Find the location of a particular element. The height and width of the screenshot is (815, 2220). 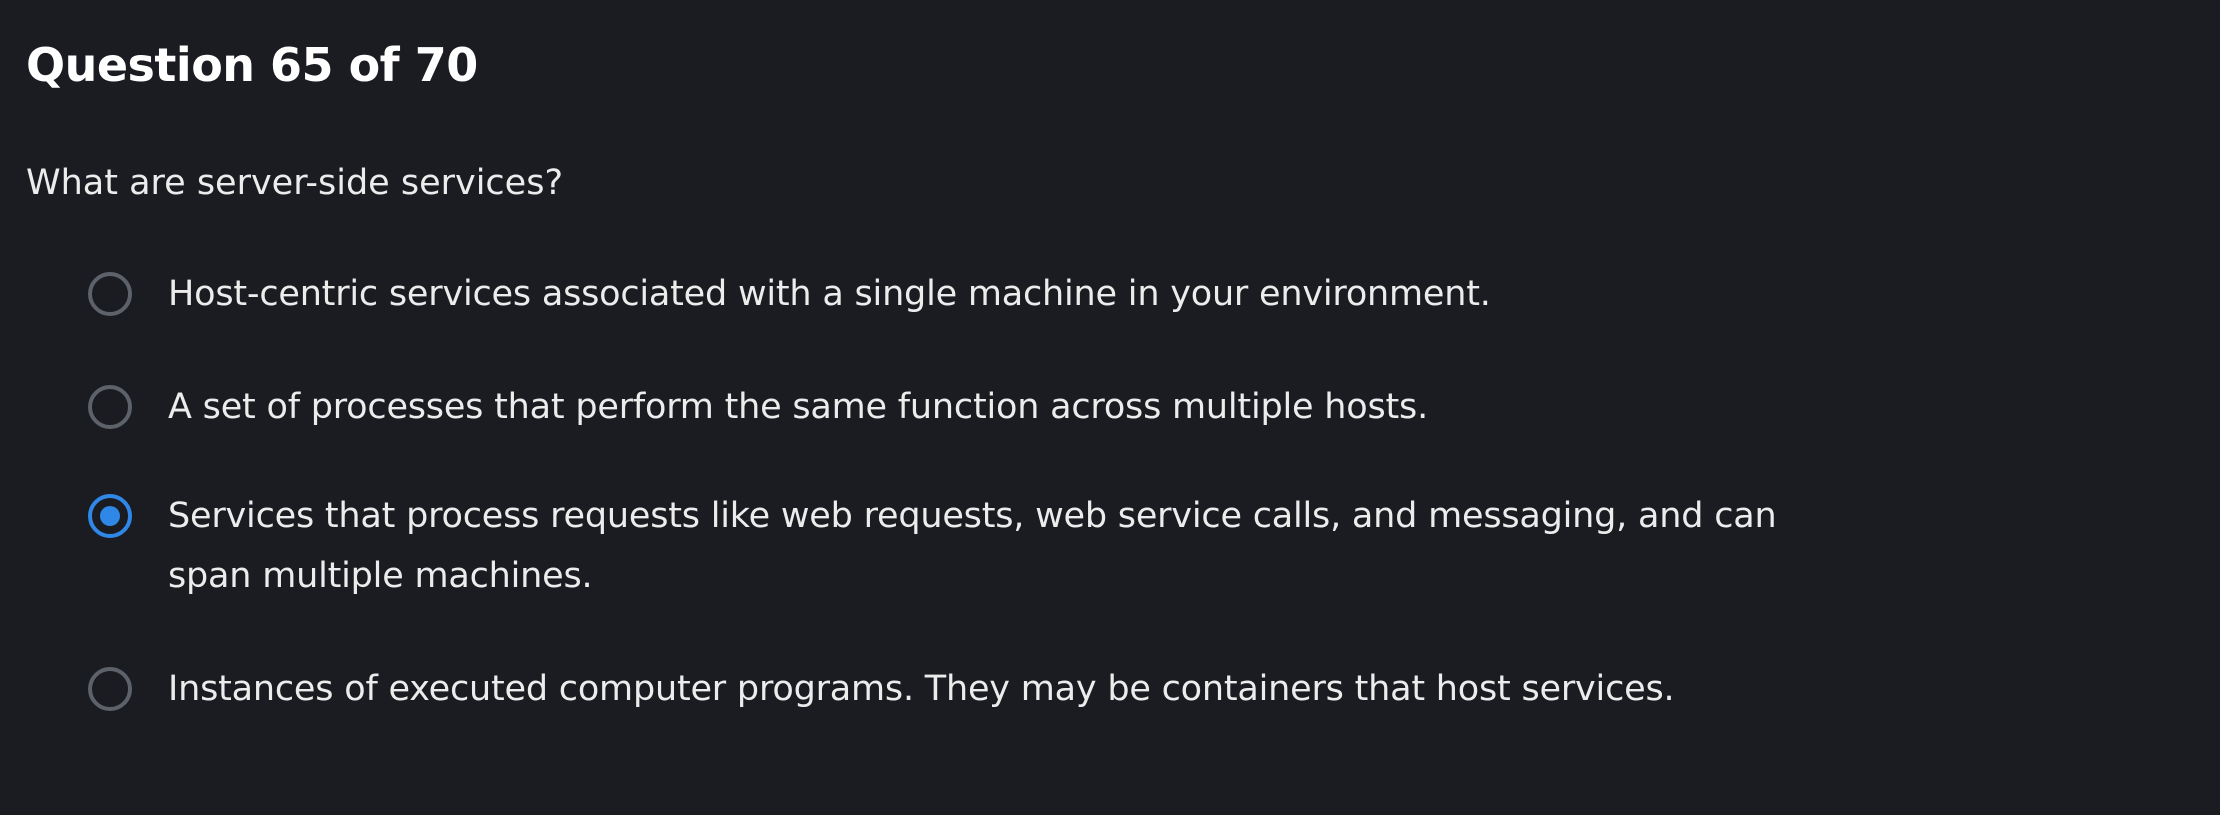

radio-button-selected is located at coordinates (110, 516).